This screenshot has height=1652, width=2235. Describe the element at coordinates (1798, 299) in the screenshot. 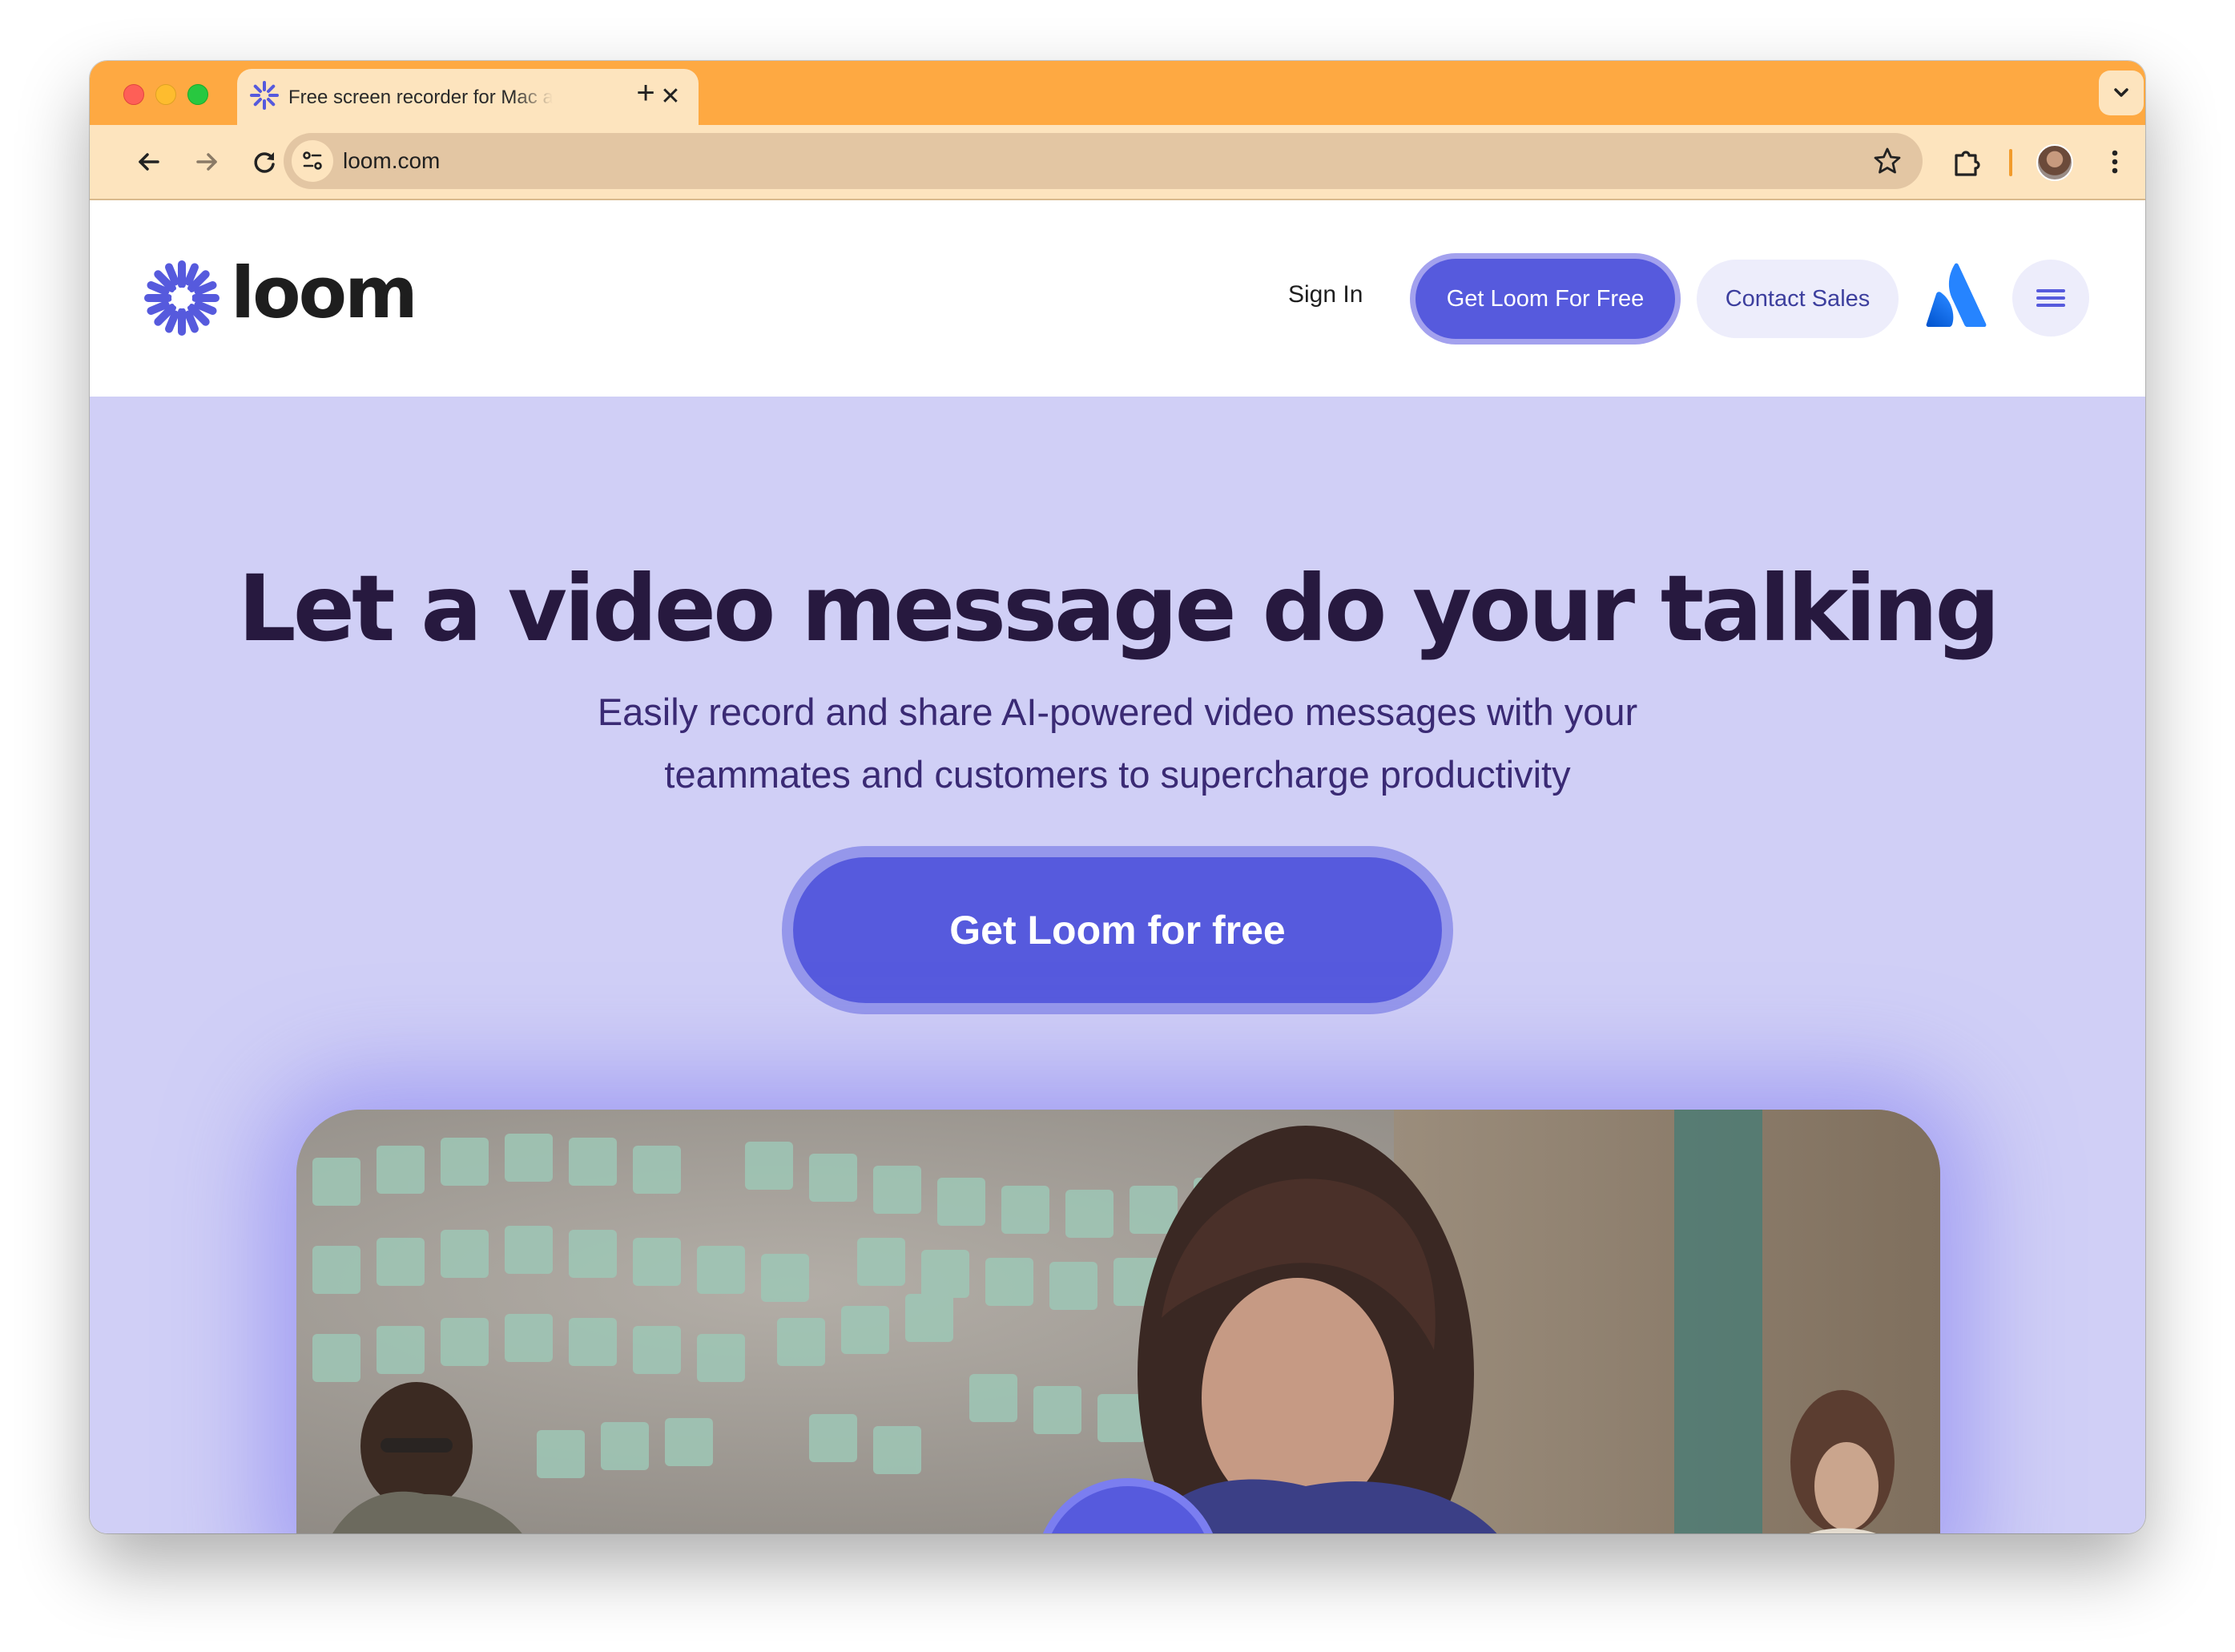

I see `contact-sales-button: Contact Sales` at that location.